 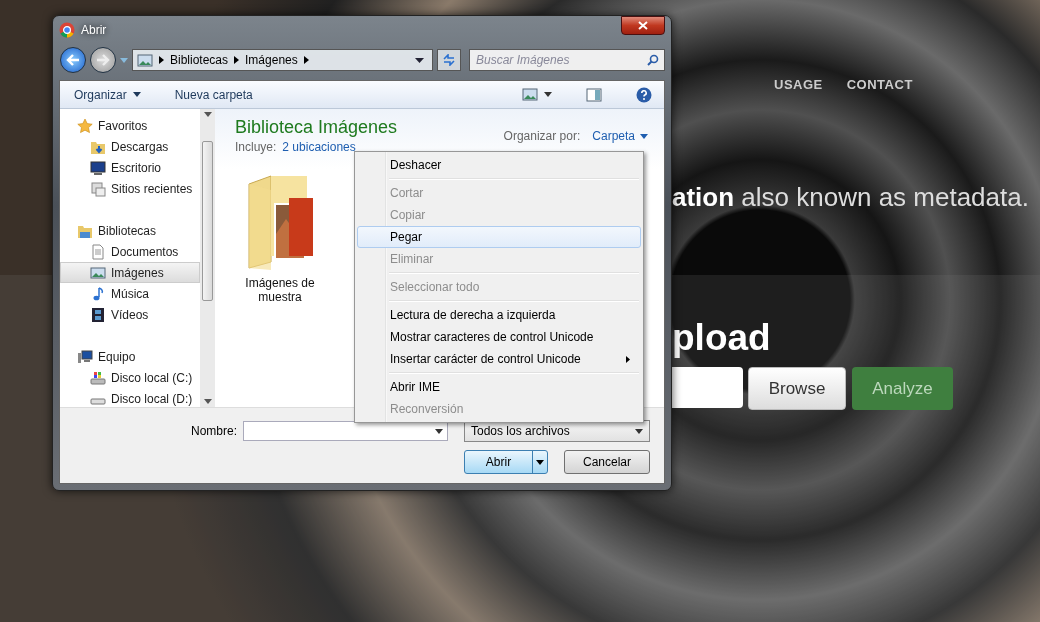 What do you see at coordinates (94, 30) in the screenshot?
I see `window-title: Abrir` at bounding box center [94, 30].